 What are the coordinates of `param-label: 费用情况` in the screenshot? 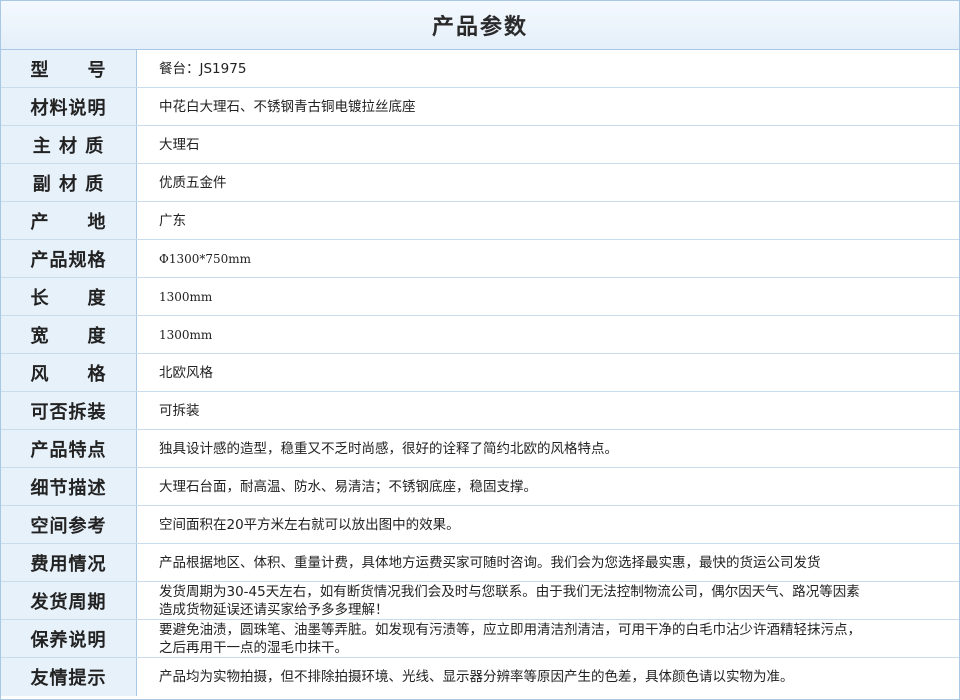 It's located at (68, 564).